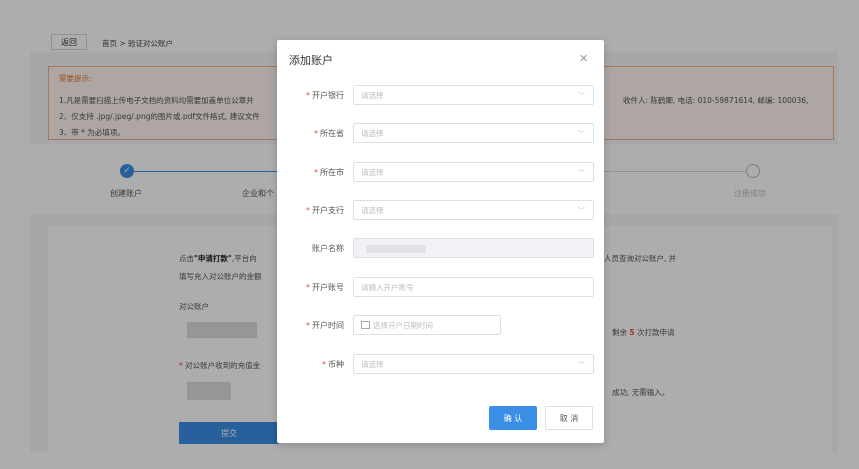 The height and width of the screenshot is (469, 859). What do you see at coordinates (513, 418) in the screenshot?
I see `confirm-button: 确 认` at bounding box center [513, 418].